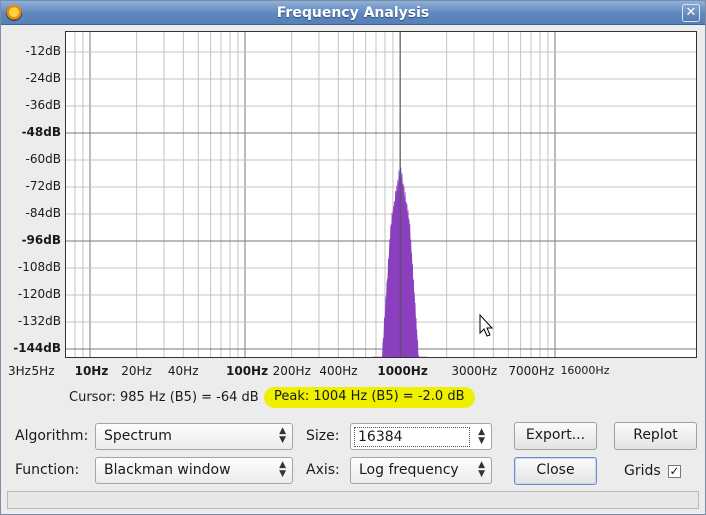 The width and height of the screenshot is (706, 515). I want to click on x-tick-label: 3000Hz, so click(474, 371).